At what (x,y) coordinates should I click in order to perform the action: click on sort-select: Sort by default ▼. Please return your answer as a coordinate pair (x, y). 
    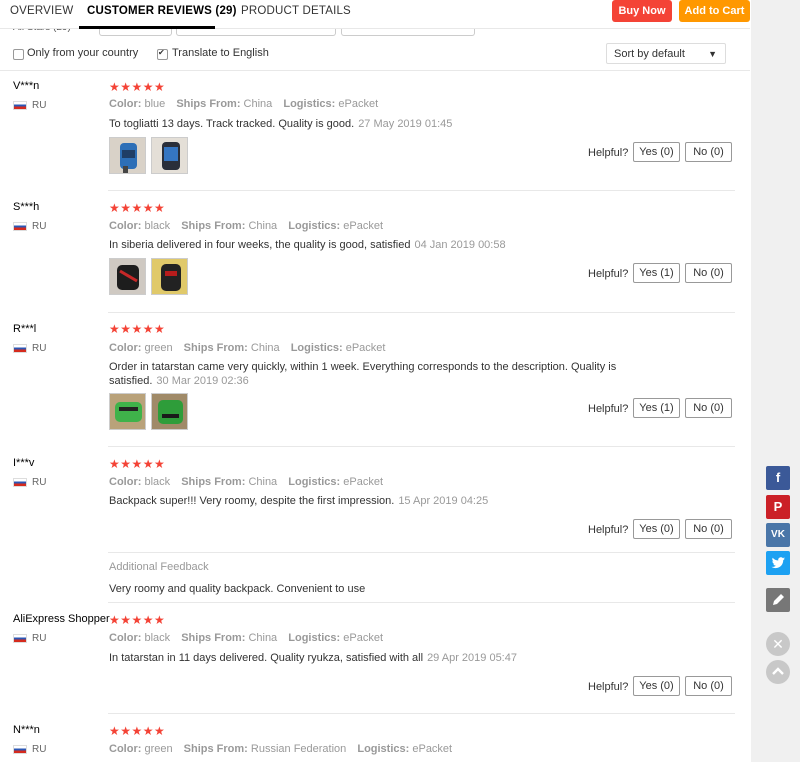
    Looking at the image, I should click on (666, 53).